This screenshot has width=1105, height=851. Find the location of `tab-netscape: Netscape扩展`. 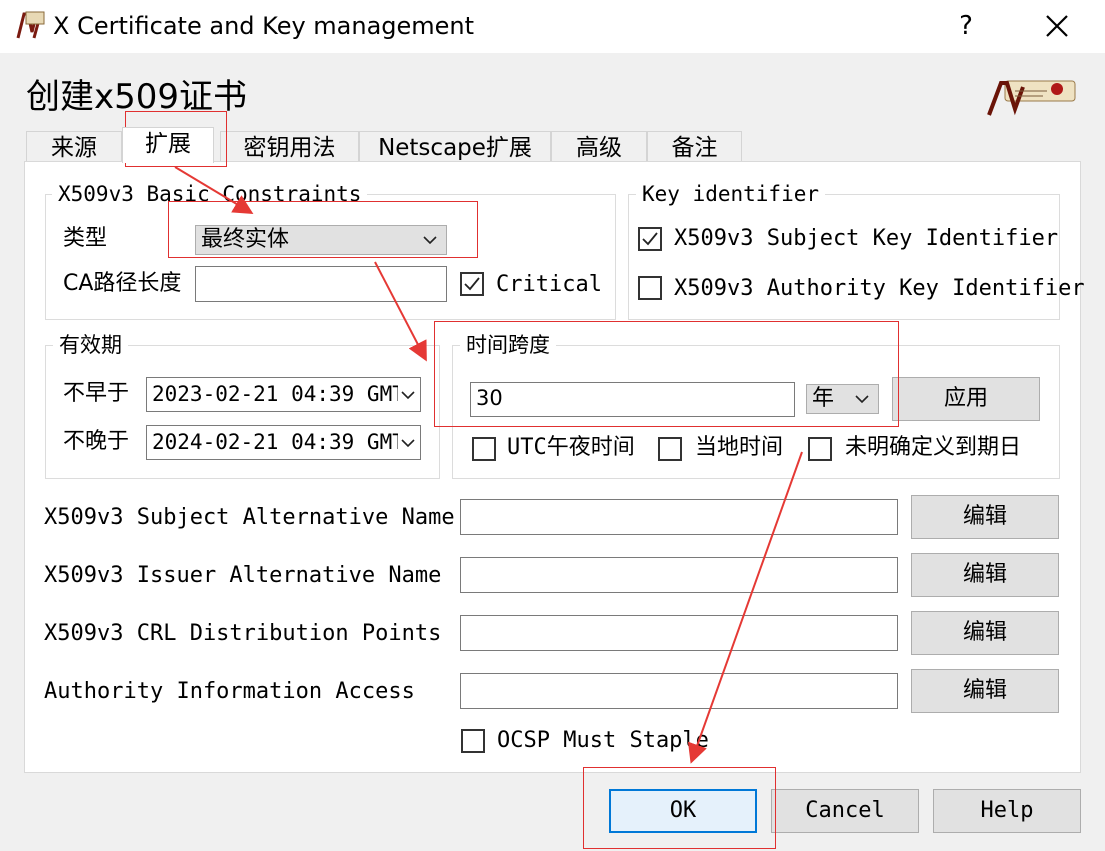

tab-netscape: Netscape扩展 is located at coordinates (455, 146).